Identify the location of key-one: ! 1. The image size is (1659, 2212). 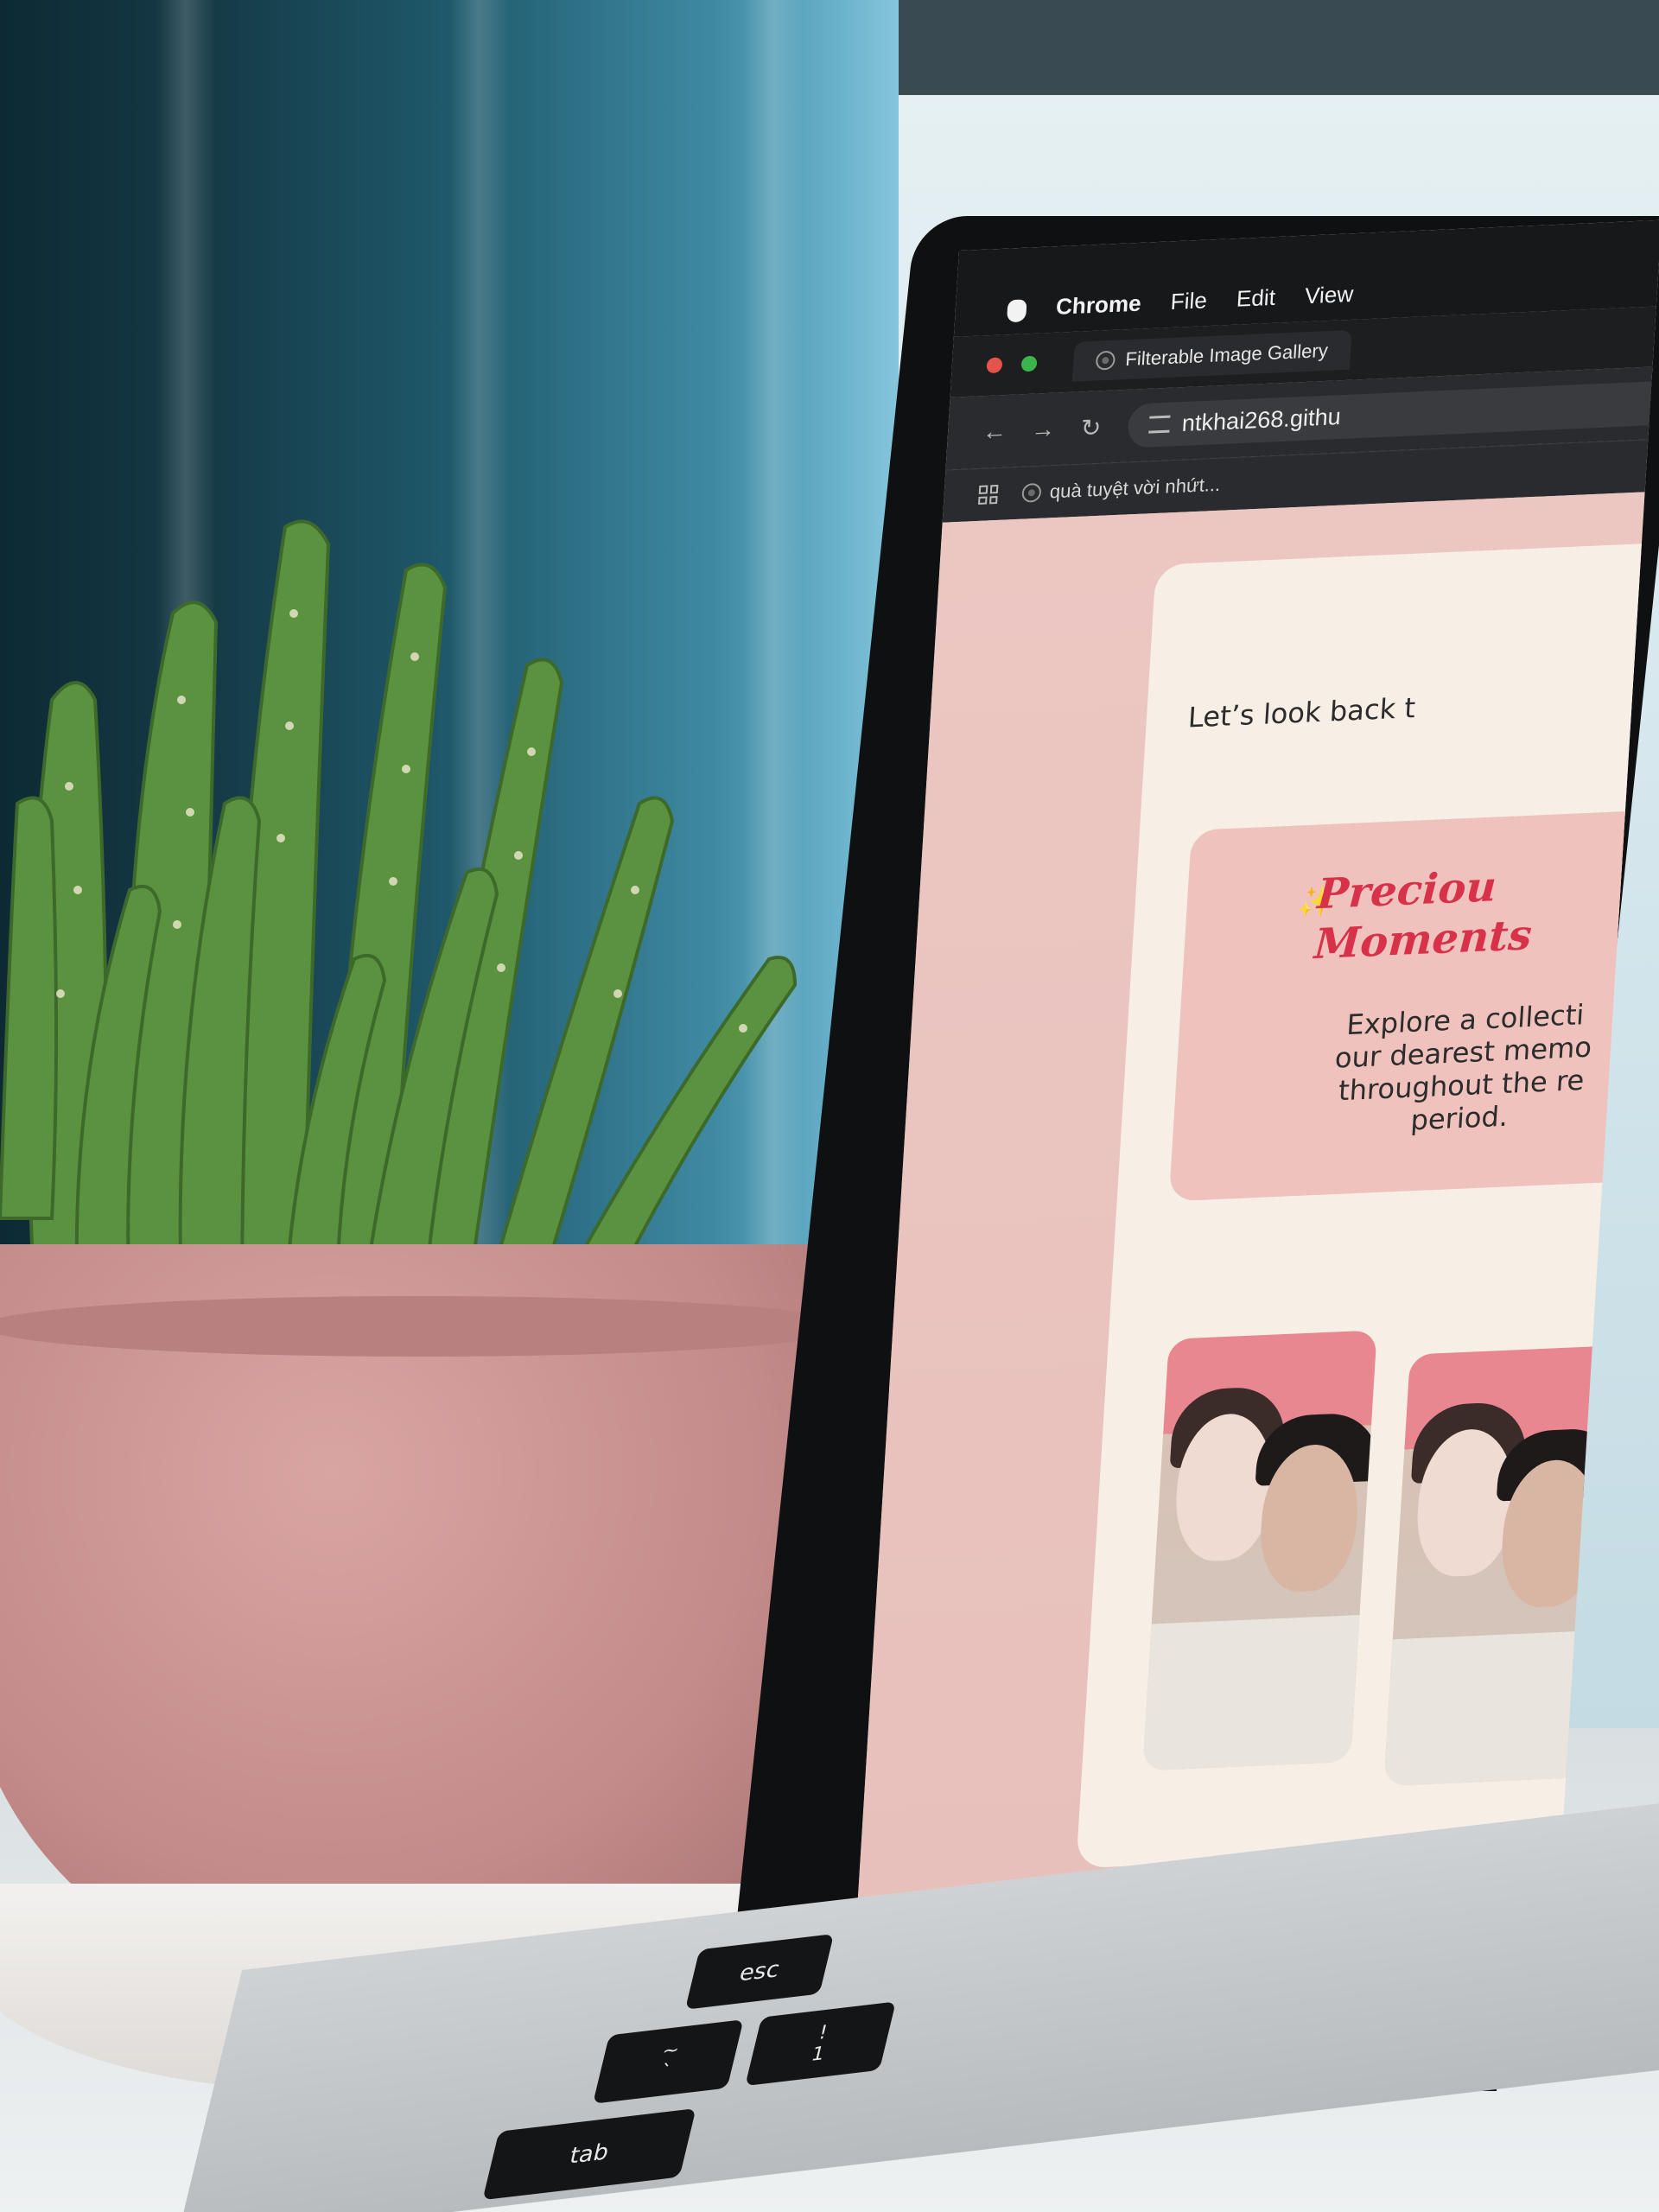
(820, 2044).